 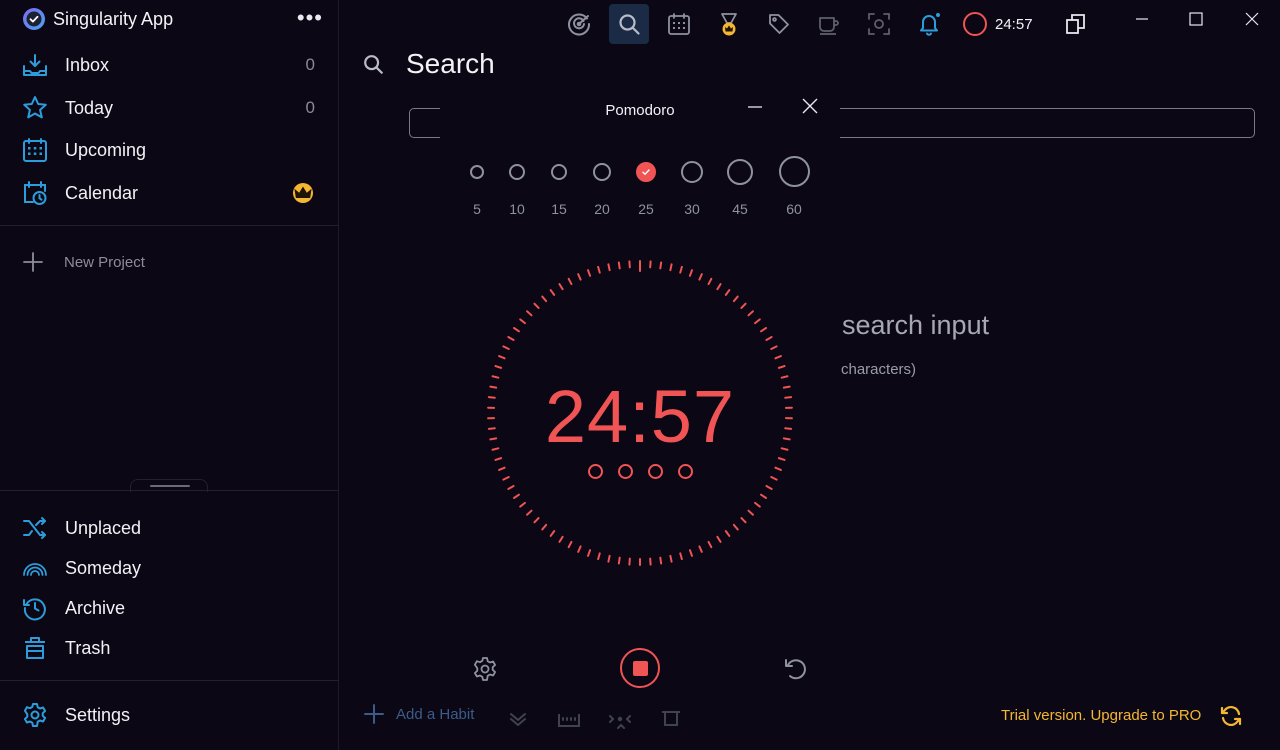 I want to click on more-menu-icon: •••, so click(x=310, y=18).